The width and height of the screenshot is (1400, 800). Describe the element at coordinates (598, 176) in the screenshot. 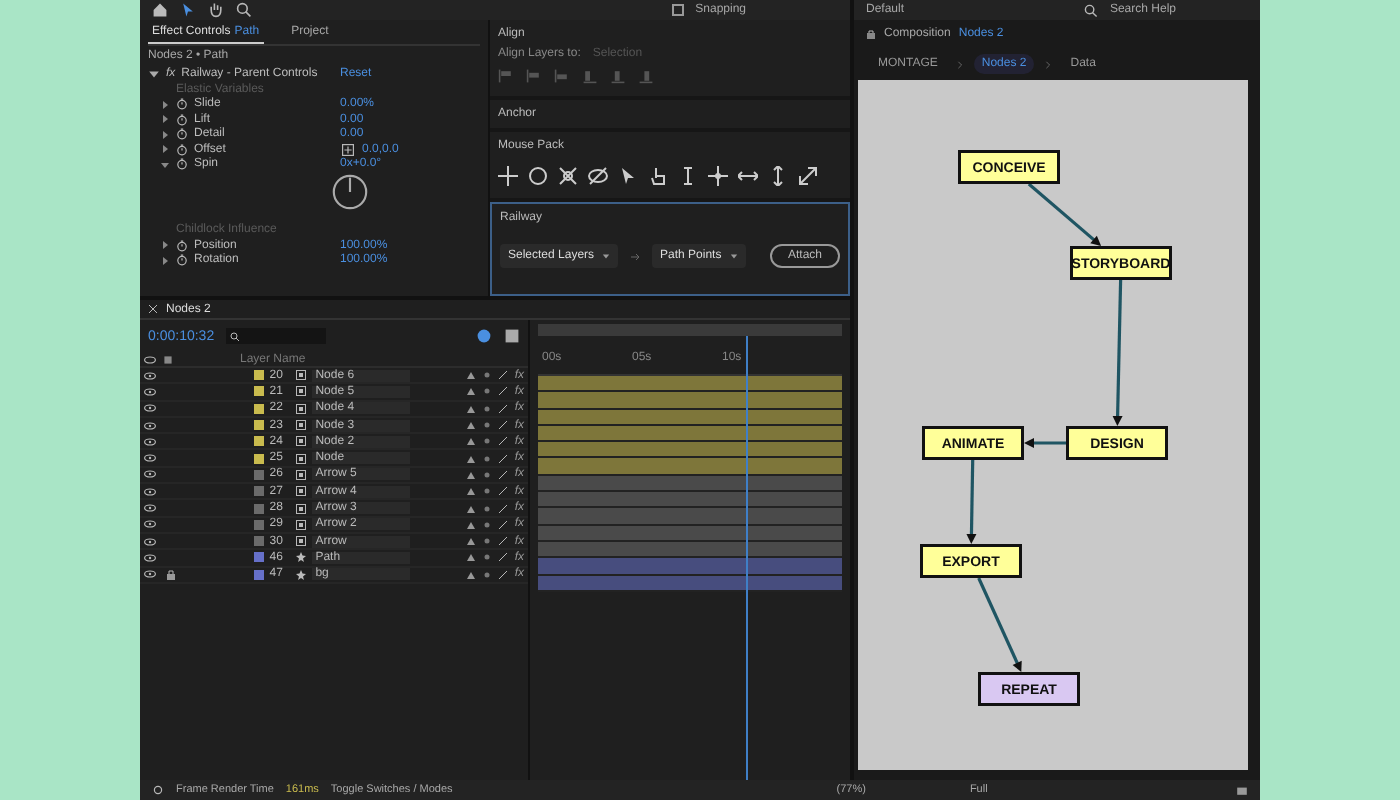

I see `hidden-eye-icon` at that location.